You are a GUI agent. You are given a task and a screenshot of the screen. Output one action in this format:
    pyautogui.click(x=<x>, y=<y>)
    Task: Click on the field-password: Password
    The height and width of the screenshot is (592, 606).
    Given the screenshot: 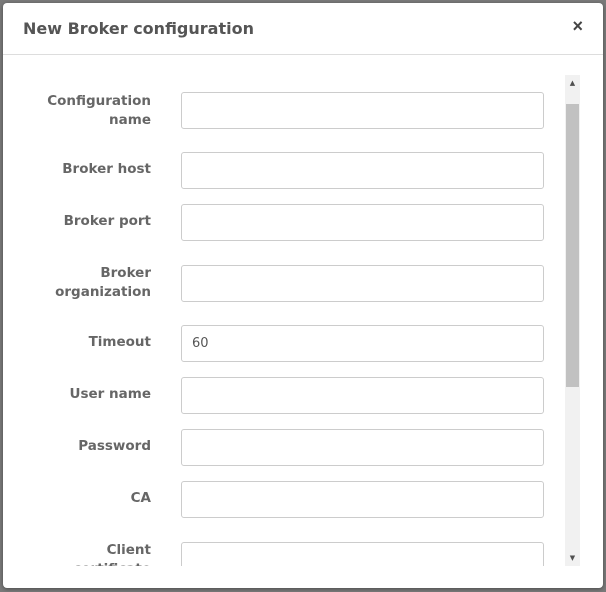 What is the action you would take?
    pyautogui.click(x=273, y=447)
    